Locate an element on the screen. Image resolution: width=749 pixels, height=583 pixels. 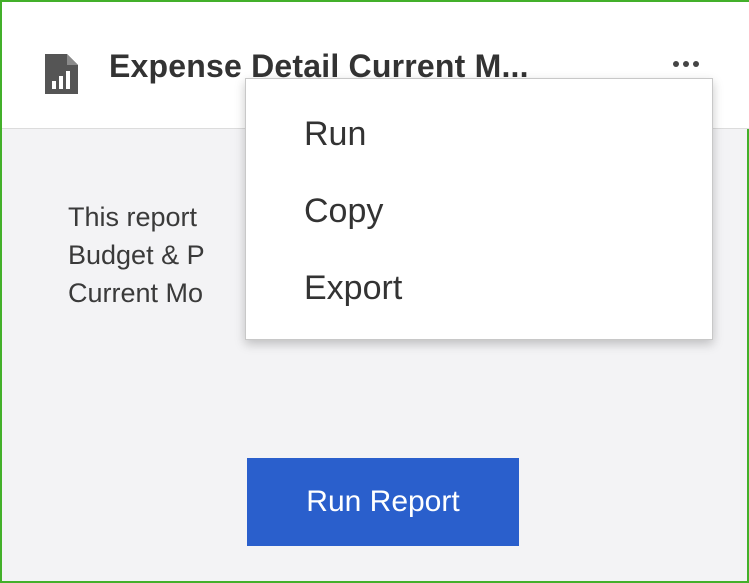
report-description: This report Budget & P Current Mo is located at coordinates (136, 255).